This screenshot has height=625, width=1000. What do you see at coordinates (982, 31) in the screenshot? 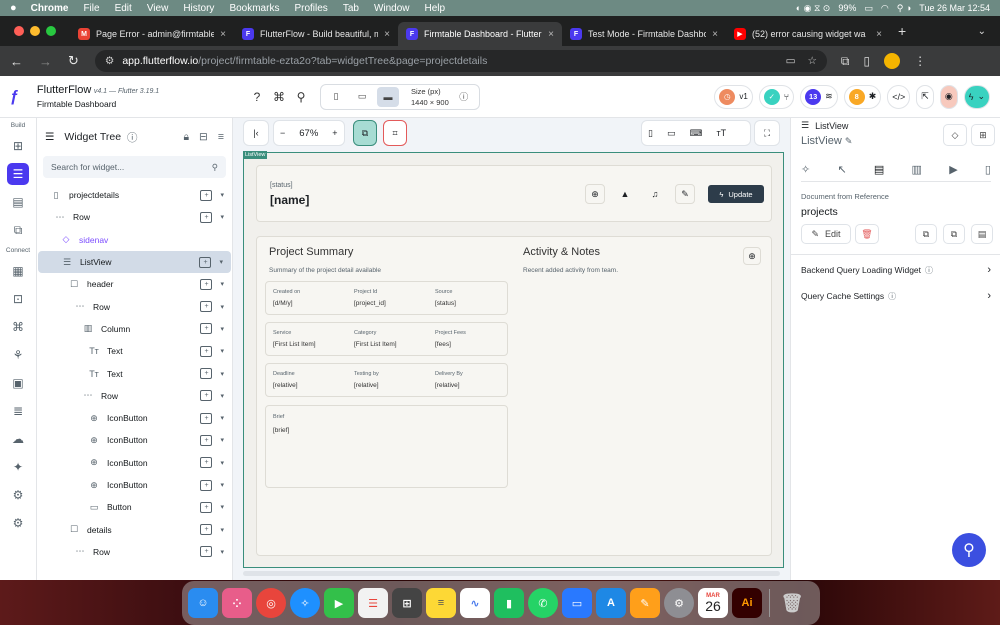
I see `tab-search-icon: ⌄` at bounding box center [982, 31].